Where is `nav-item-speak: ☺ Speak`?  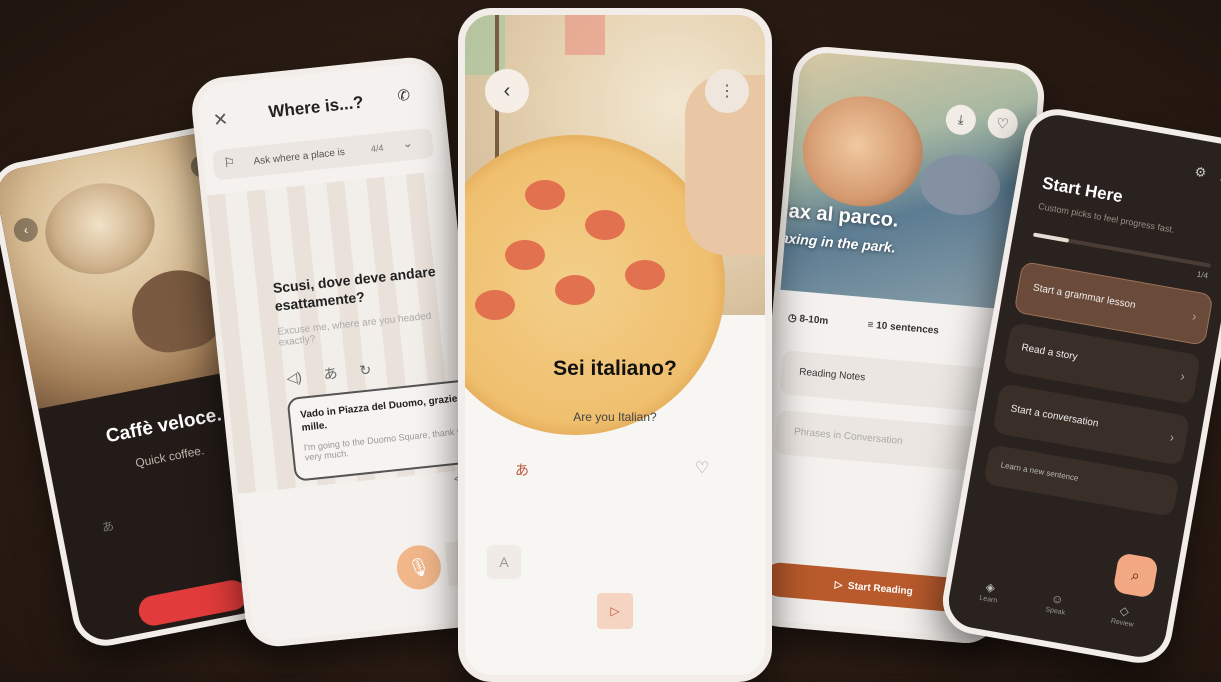 nav-item-speak: ☺ Speak is located at coordinates (1056, 603).